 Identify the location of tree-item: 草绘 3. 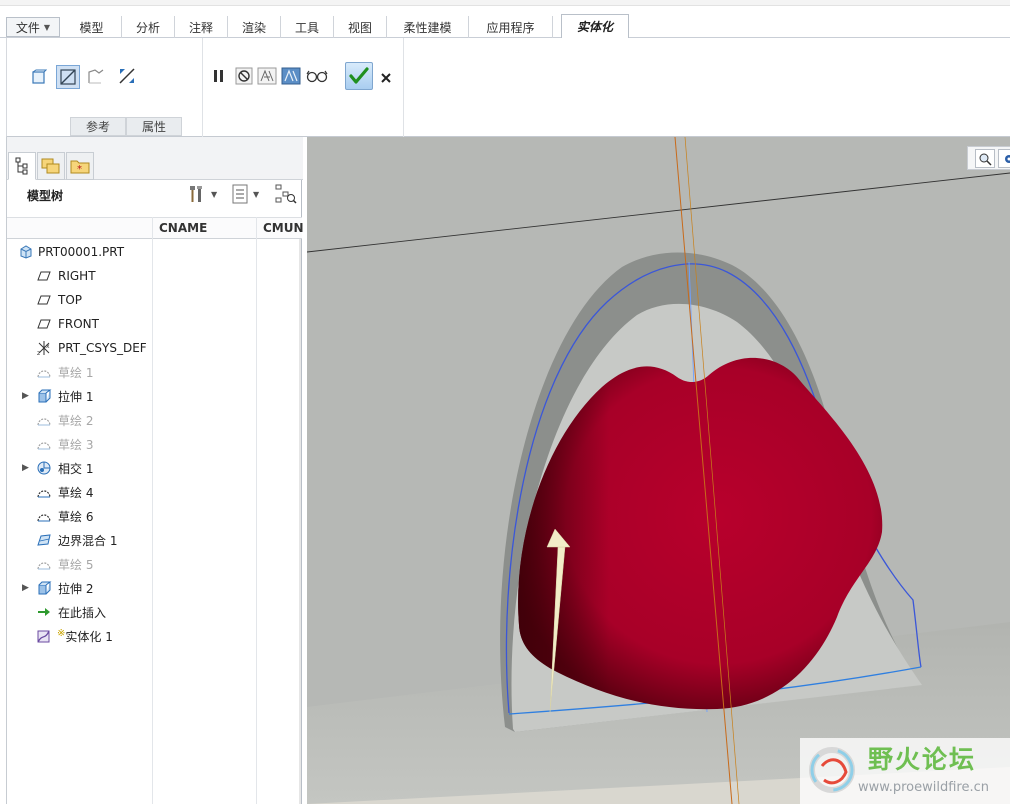
(79, 444).